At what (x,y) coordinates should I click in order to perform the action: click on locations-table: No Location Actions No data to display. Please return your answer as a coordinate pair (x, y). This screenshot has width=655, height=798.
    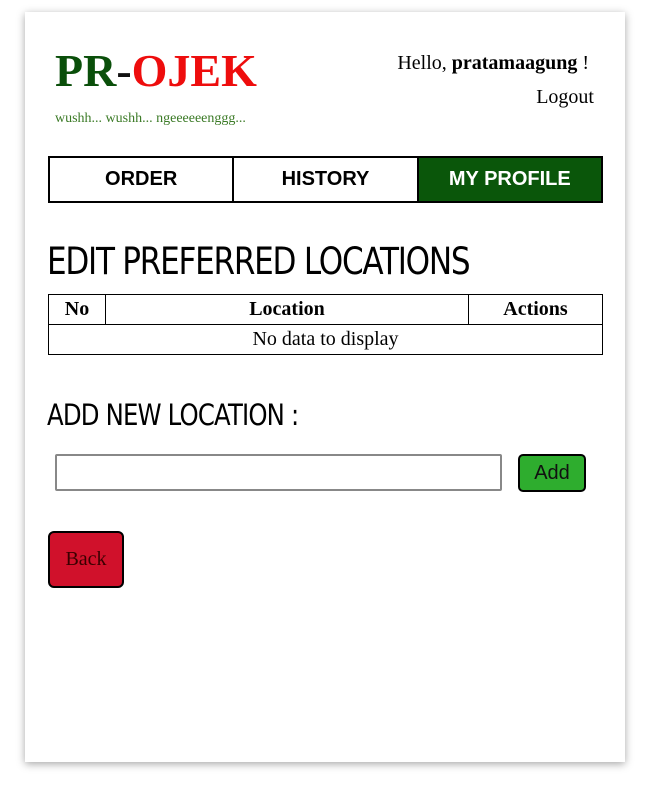
    Looking at the image, I should click on (325, 324).